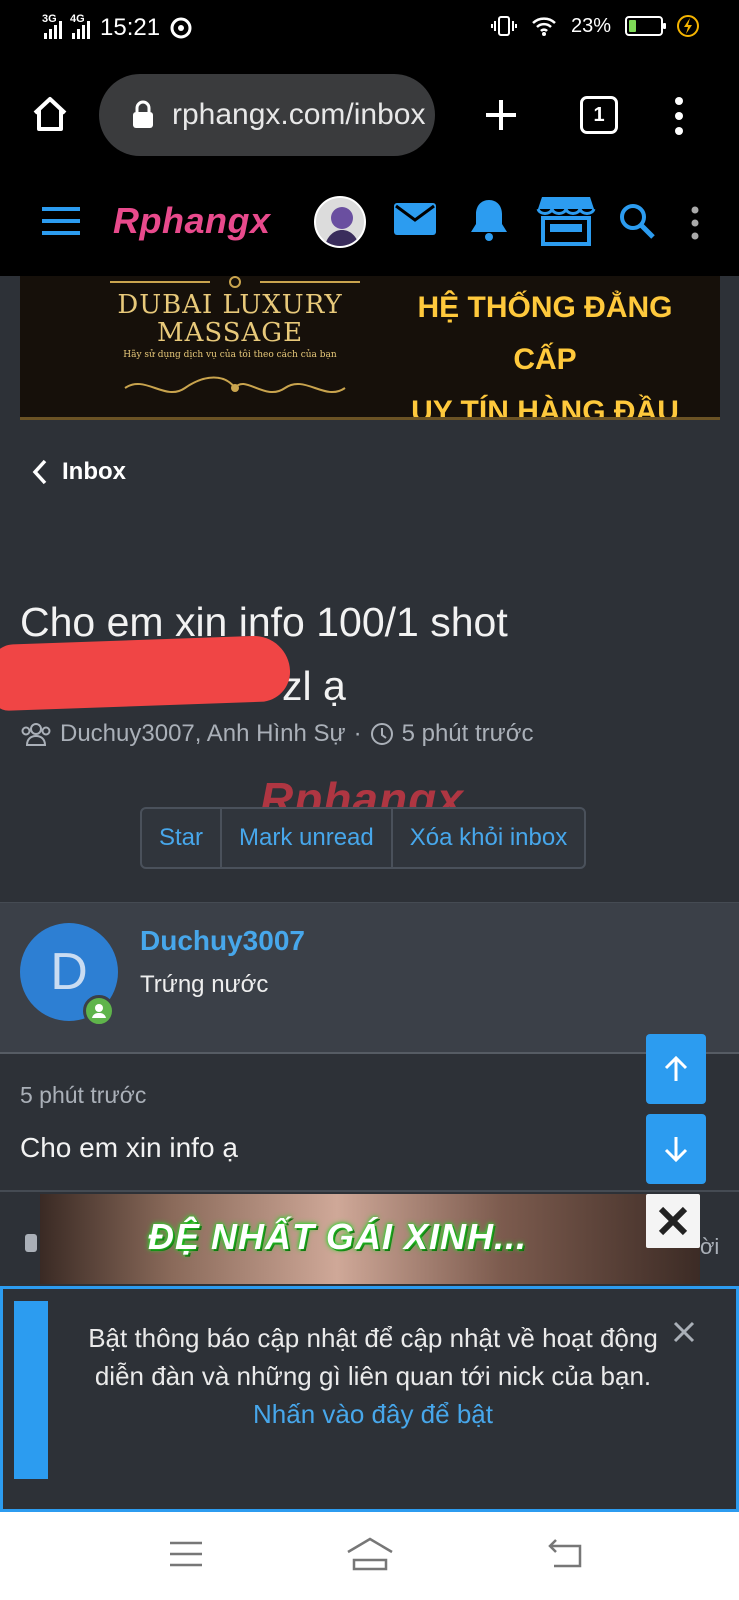 This screenshot has height=1600, width=739. What do you see at coordinates (192, 221) in the screenshot?
I see `site-logo: Rphangx` at bounding box center [192, 221].